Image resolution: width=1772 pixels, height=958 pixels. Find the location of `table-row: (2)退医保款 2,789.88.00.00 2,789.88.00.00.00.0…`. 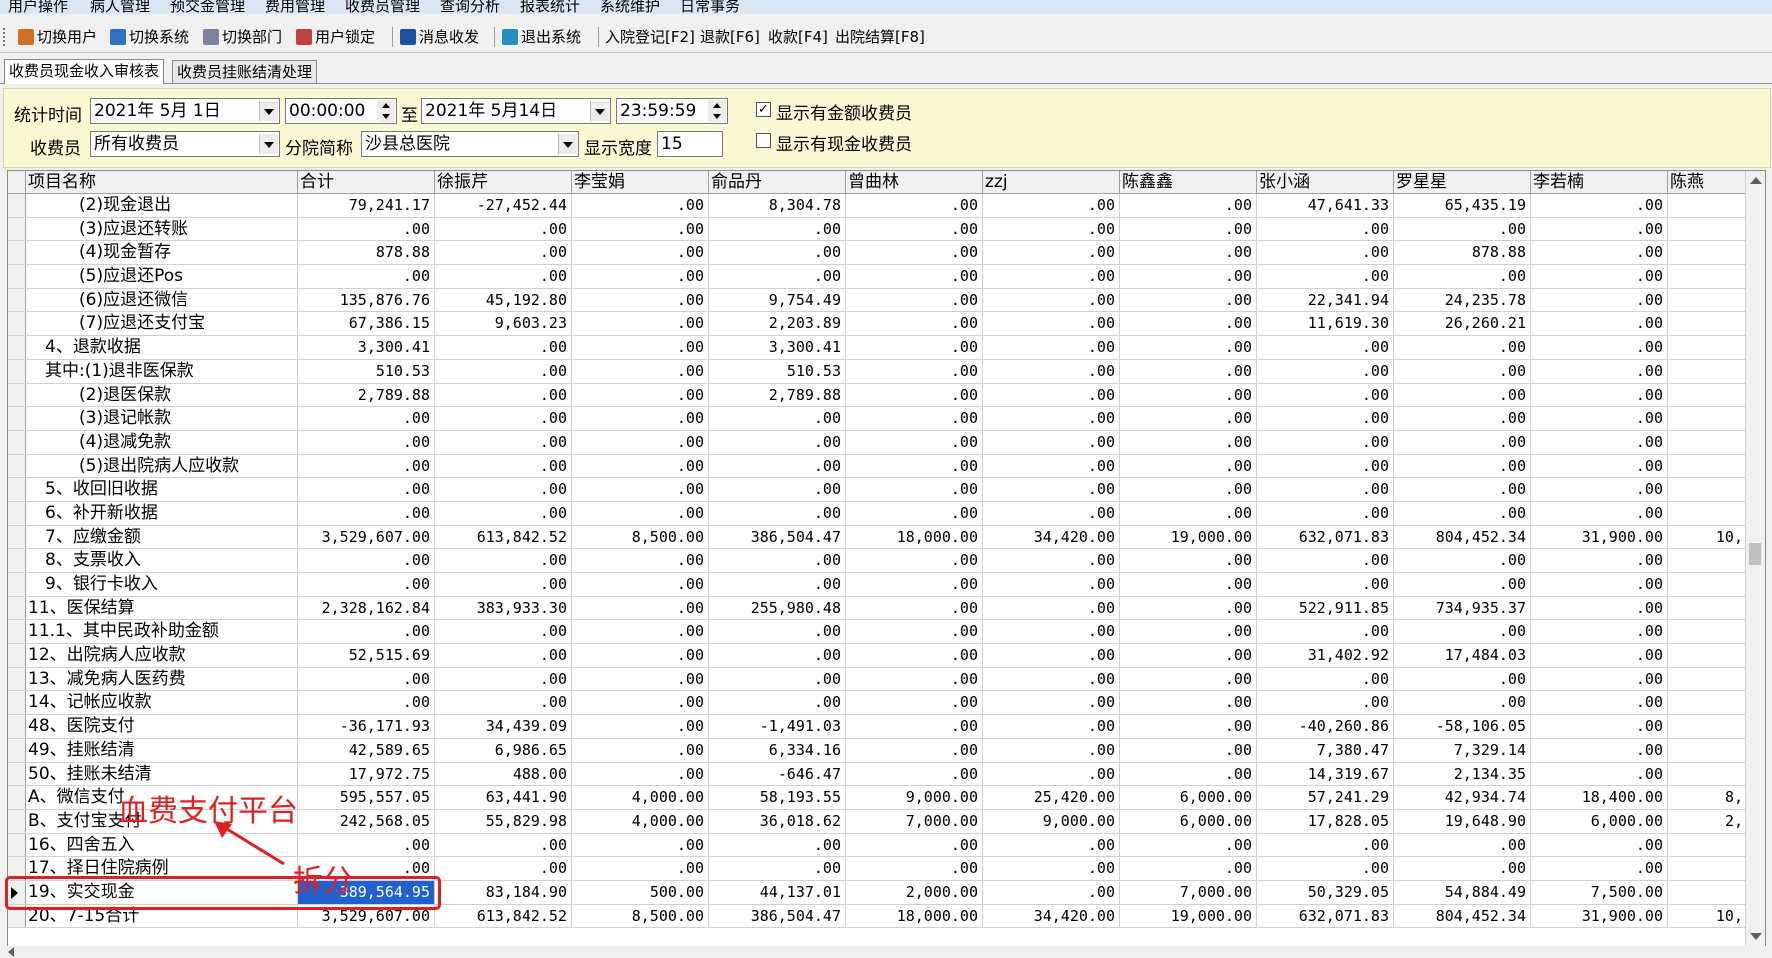

table-row: (2)退医保款 2,789.88.00.00 2,789.88.00.00.00.0… is located at coordinates (878, 395).